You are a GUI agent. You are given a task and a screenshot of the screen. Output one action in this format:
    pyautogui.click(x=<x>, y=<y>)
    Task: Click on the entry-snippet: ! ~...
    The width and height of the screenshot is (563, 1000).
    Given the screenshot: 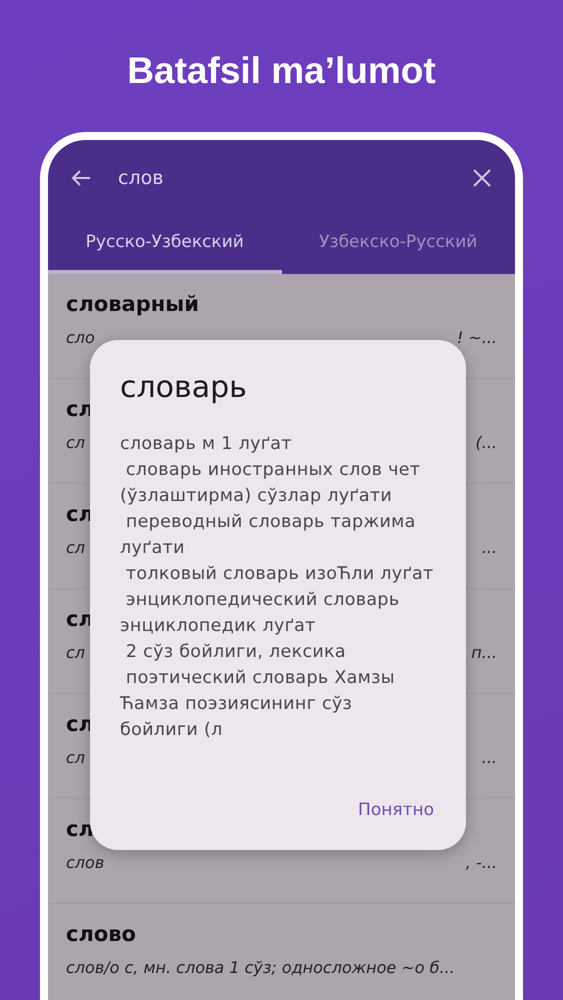 What is the action you would take?
    pyautogui.click(x=476, y=337)
    